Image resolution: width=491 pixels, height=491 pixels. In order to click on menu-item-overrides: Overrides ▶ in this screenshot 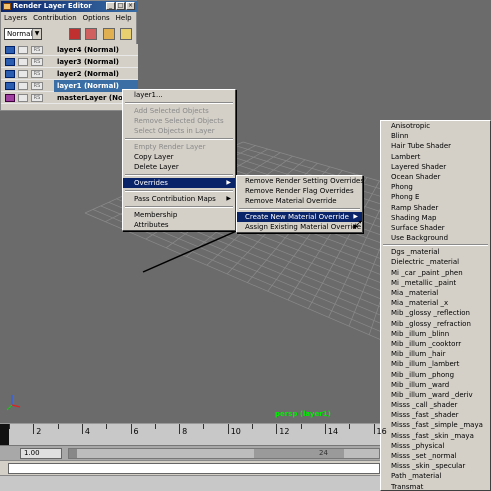, I will do `click(179, 183)`.